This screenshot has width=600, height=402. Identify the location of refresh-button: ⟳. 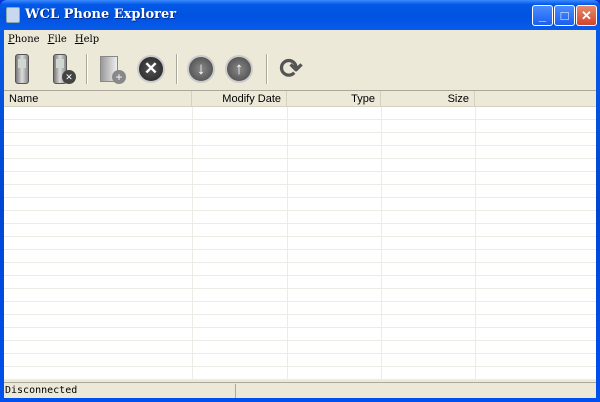
(291, 69).